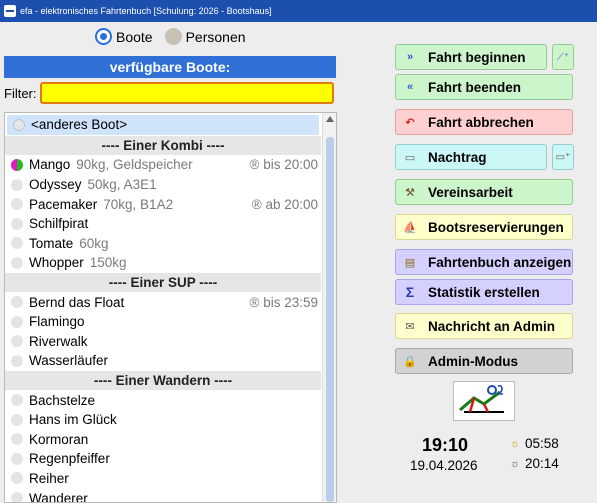  What do you see at coordinates (108, 263) in the screenshot?
I see `item-info: 150kg` at bounding box center [108, 263].